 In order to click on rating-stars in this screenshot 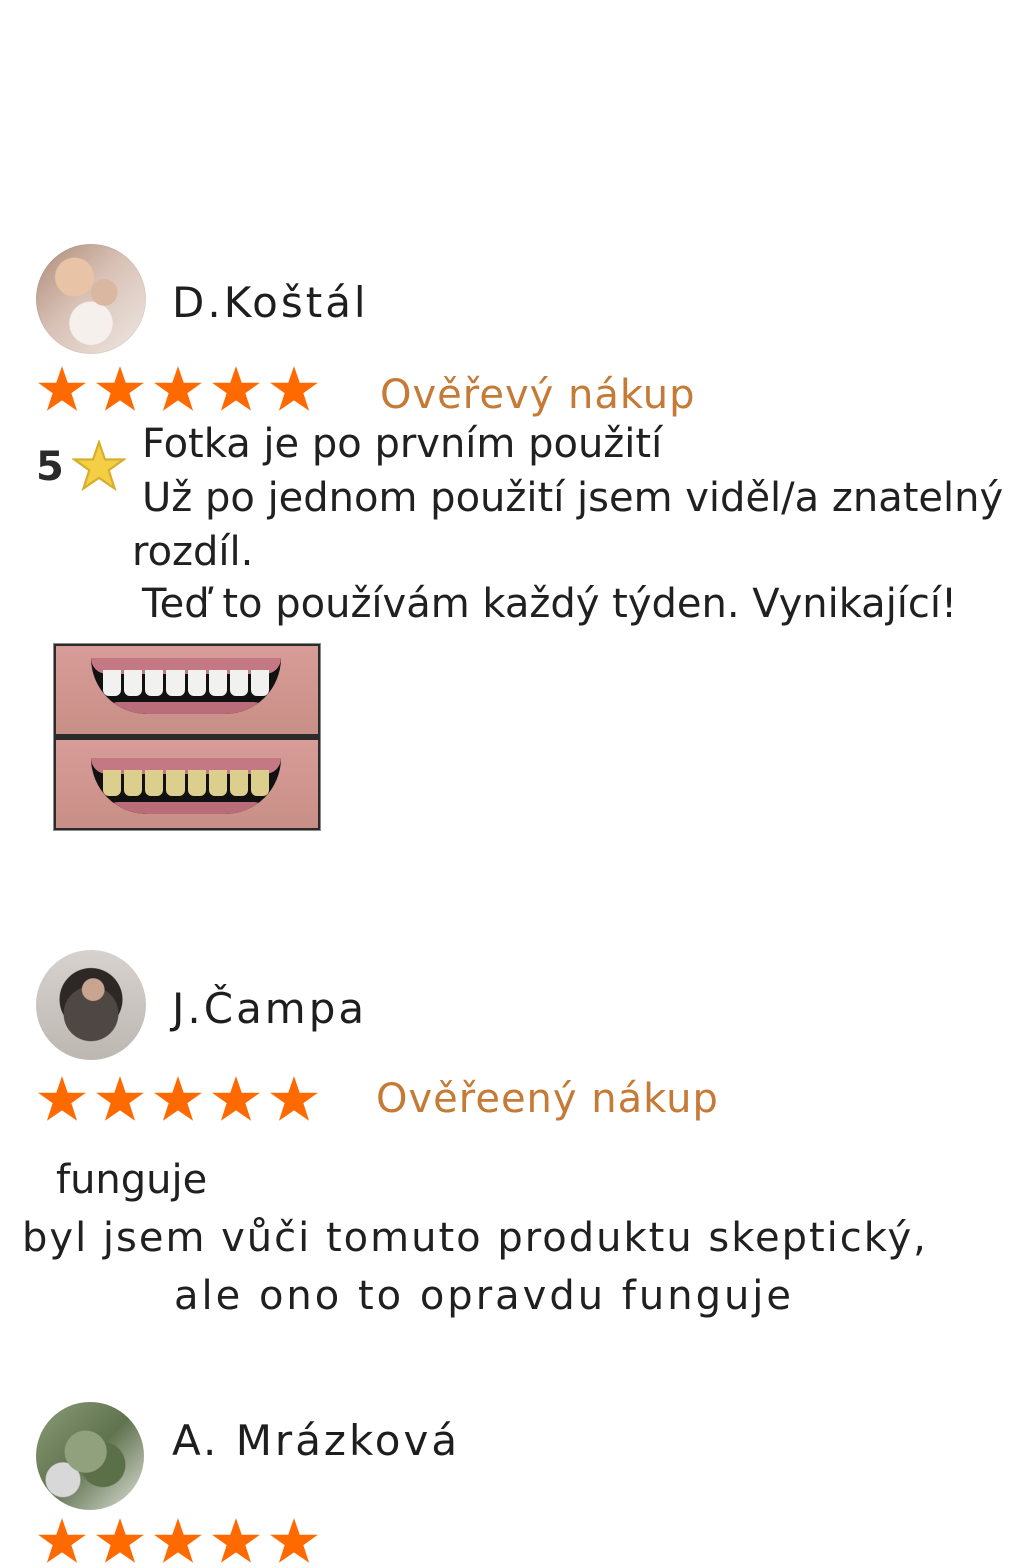, I will do `click(178, 1542)`.